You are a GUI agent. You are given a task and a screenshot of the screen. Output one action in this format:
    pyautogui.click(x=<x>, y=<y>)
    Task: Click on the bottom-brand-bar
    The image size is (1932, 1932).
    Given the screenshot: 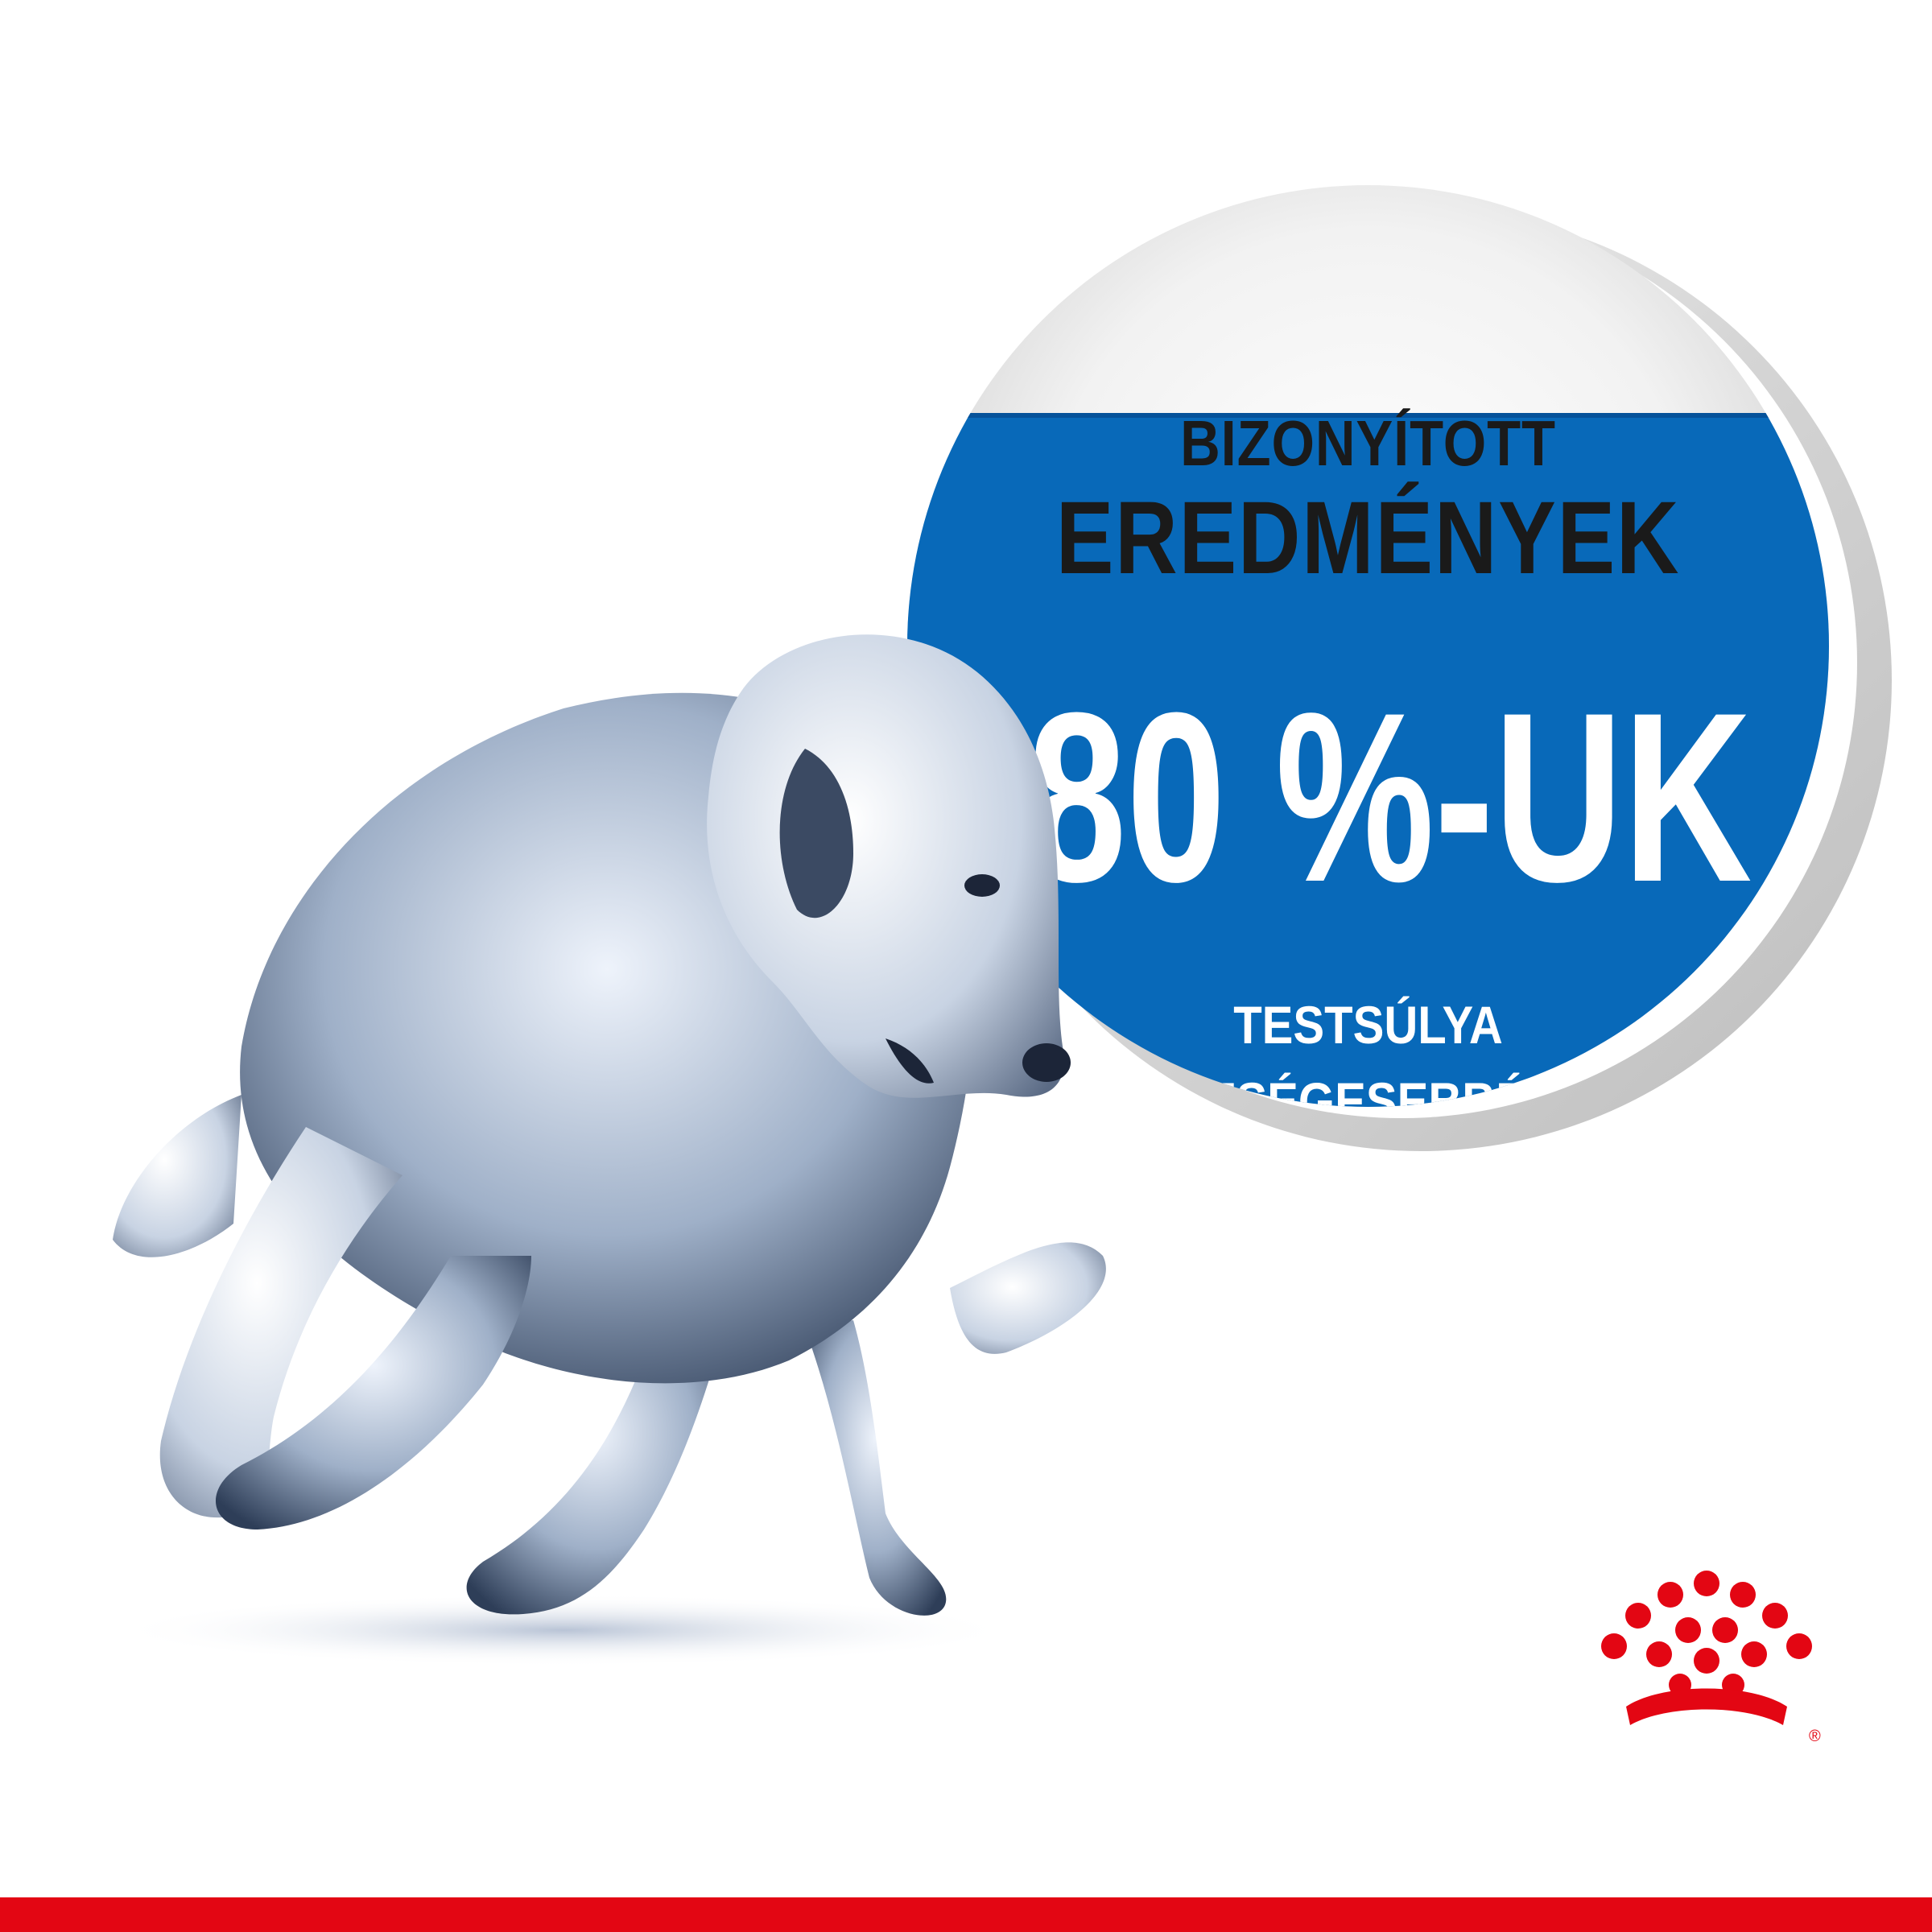 What is the action you would take?
    pyautogui.click(x=966, y=1914)
    